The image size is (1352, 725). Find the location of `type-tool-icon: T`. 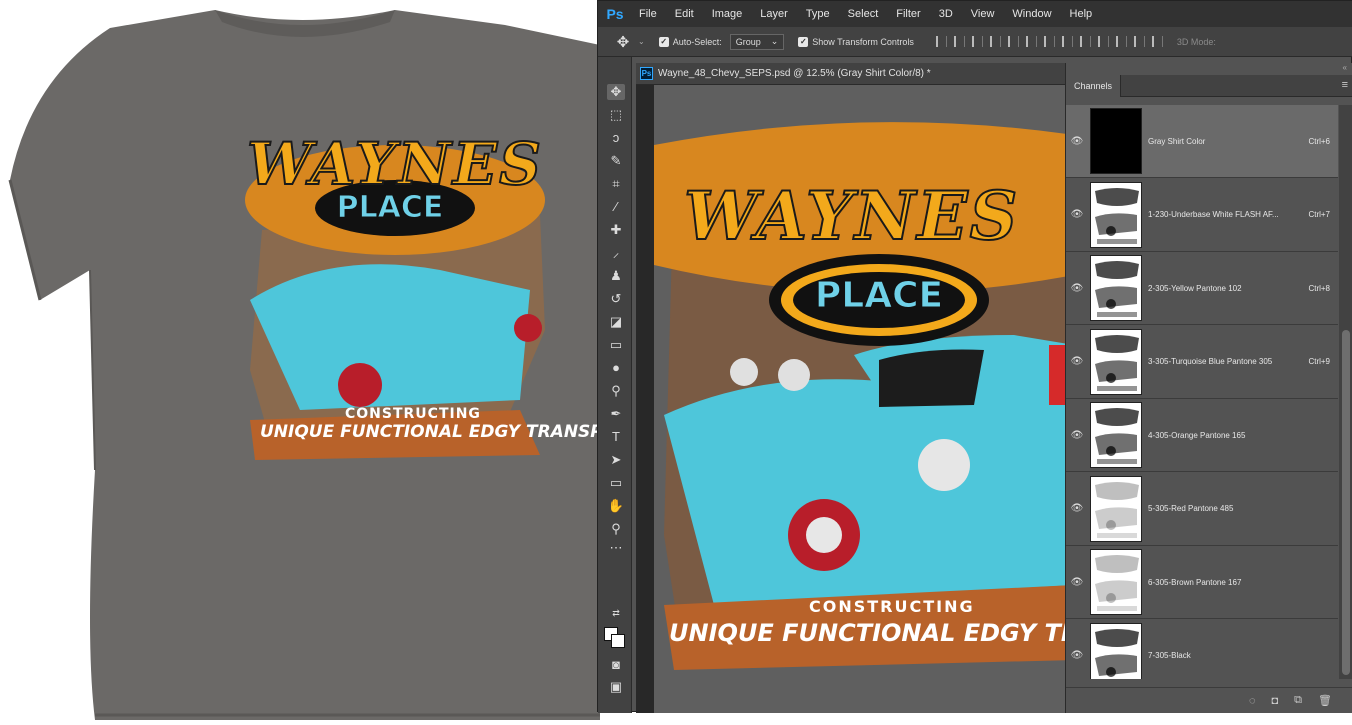

type-tool-icon: T is located at coordinates (616, 437).